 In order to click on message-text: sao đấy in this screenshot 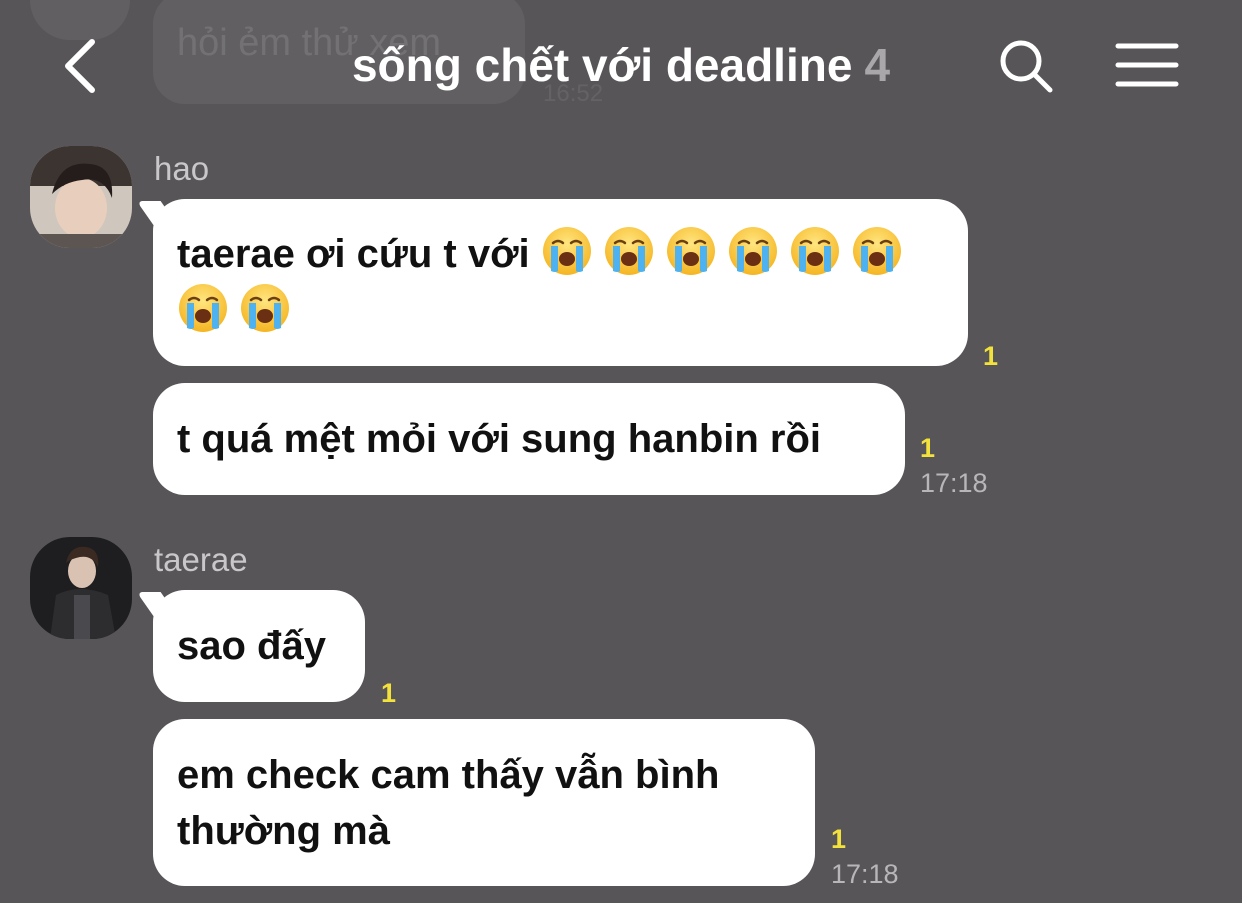, I will do `click(251, 646)`.